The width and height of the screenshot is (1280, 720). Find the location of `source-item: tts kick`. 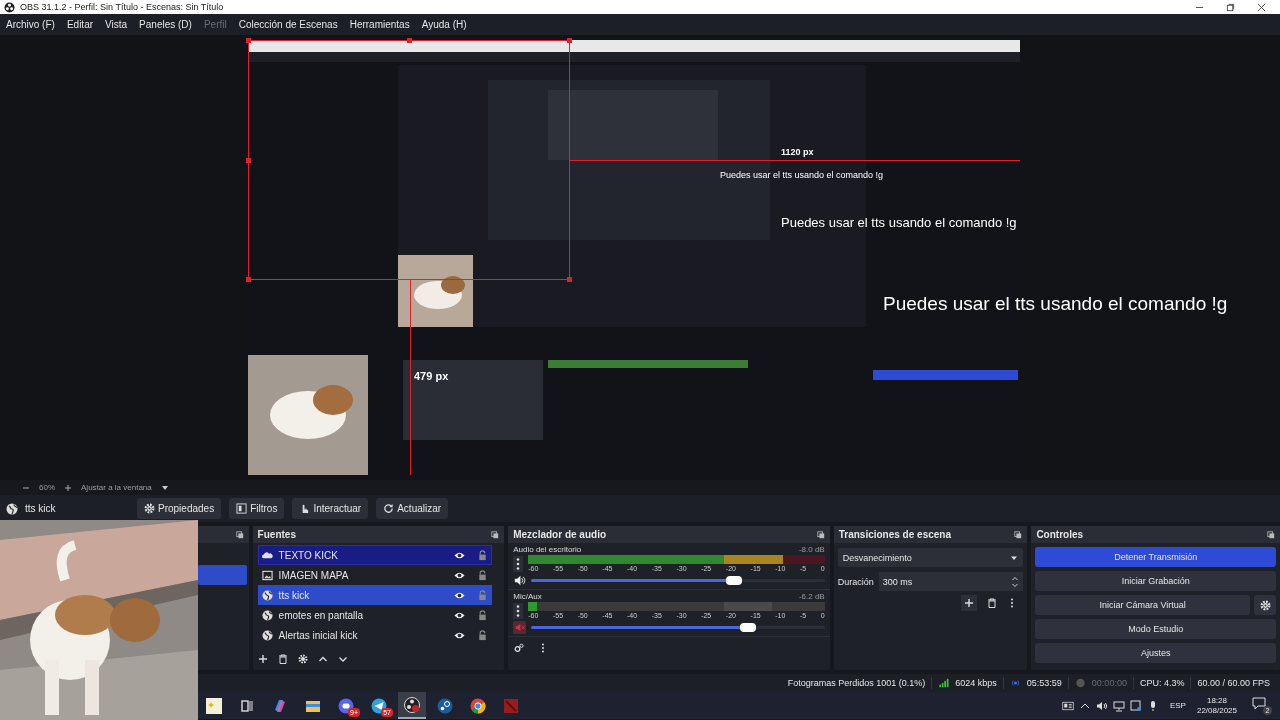

source-item: tts kick is located at coordinates (375, 595).